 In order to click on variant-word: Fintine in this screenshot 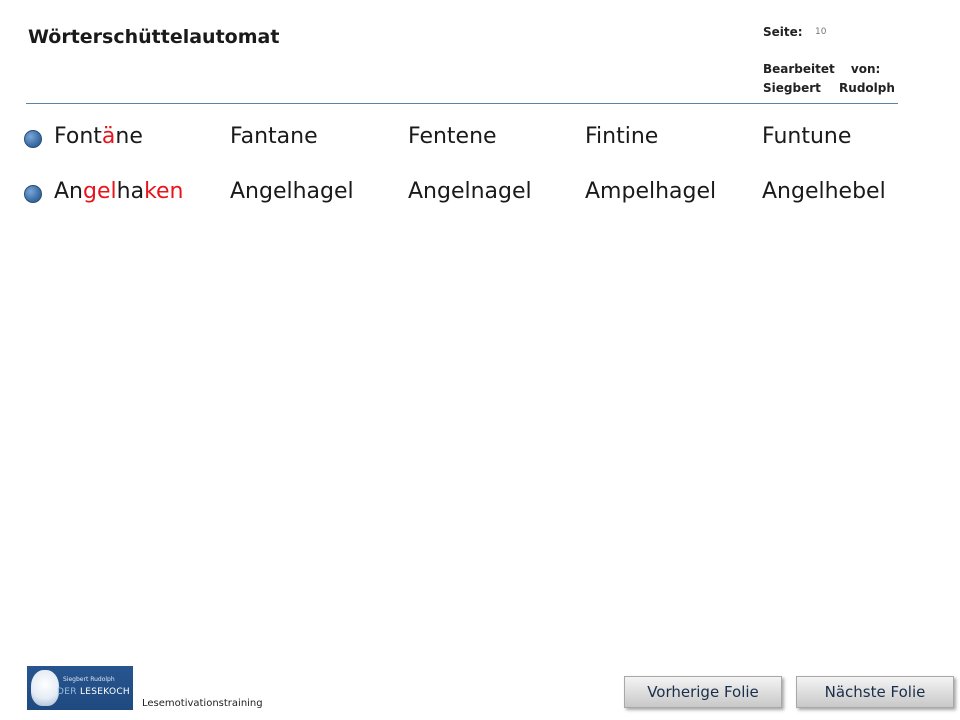, I will do `click(622, 136)`.